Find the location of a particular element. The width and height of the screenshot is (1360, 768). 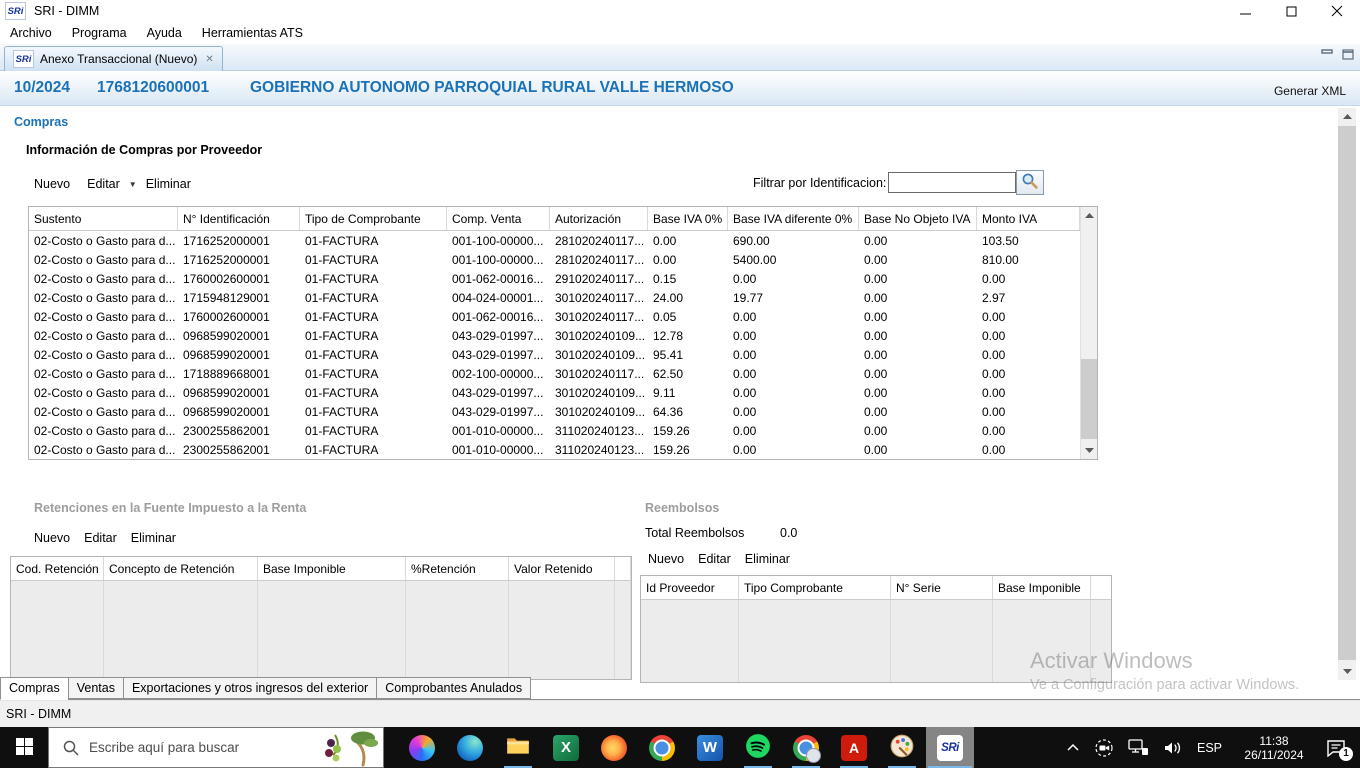

column-header-autorizacion: Autorización is located at coordinates (599, 218).